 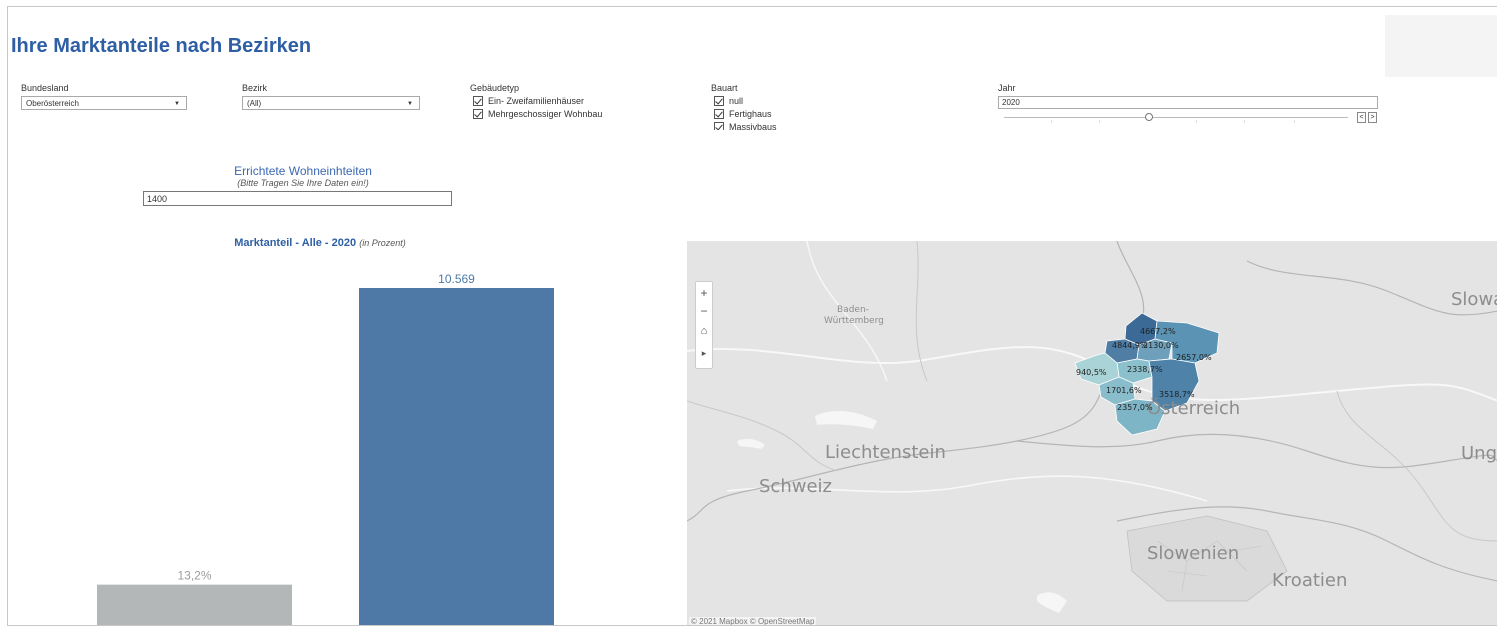 I want to click on district-value-label: 2338,7%, so click(x=1145, y=369).